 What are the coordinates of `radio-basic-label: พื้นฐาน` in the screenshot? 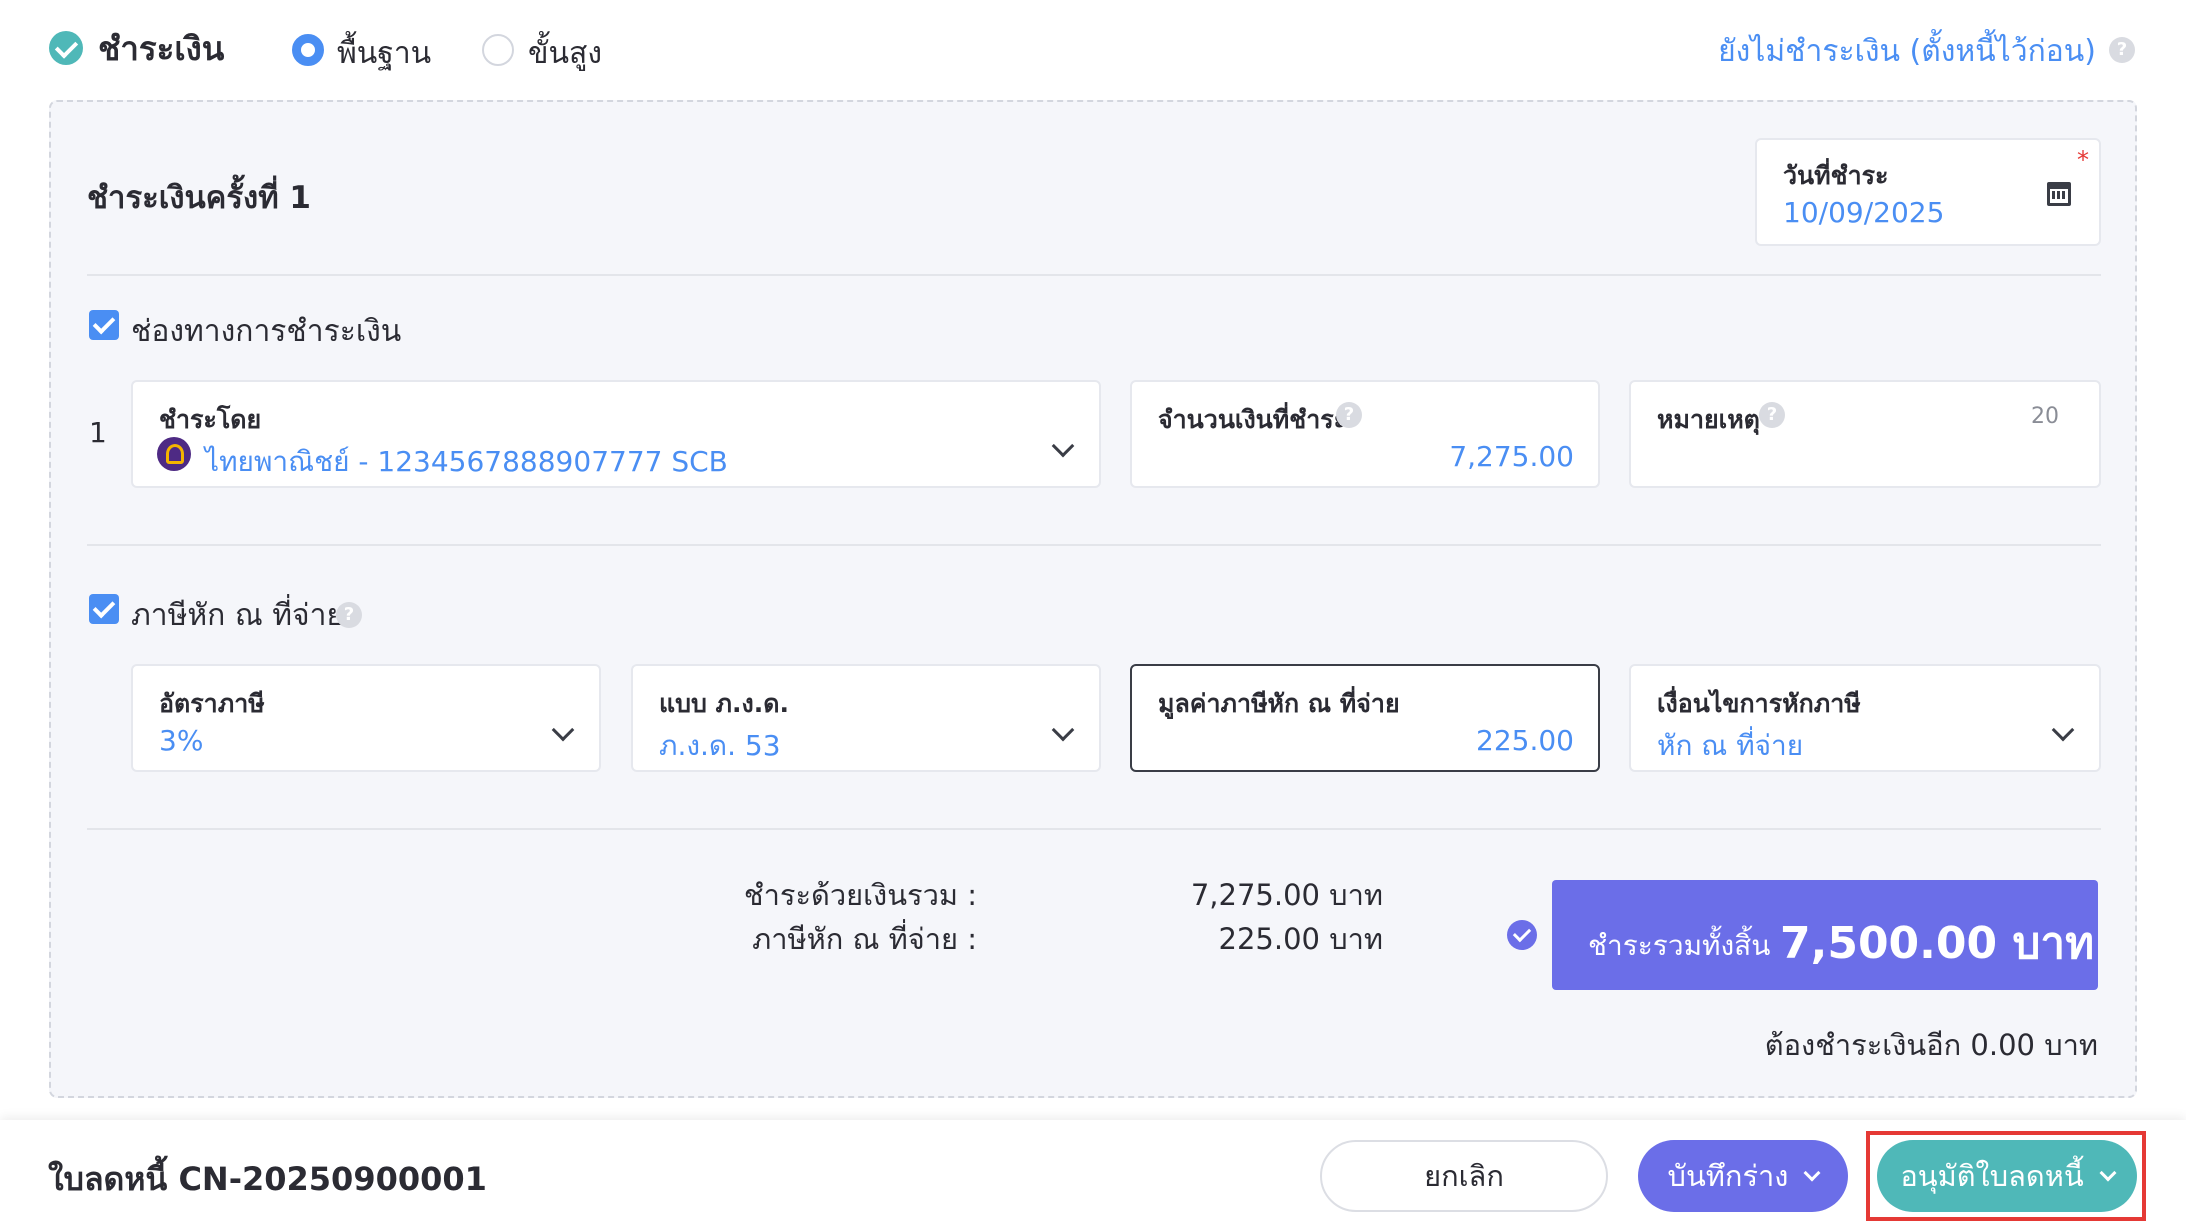 It's located at (384, 53).